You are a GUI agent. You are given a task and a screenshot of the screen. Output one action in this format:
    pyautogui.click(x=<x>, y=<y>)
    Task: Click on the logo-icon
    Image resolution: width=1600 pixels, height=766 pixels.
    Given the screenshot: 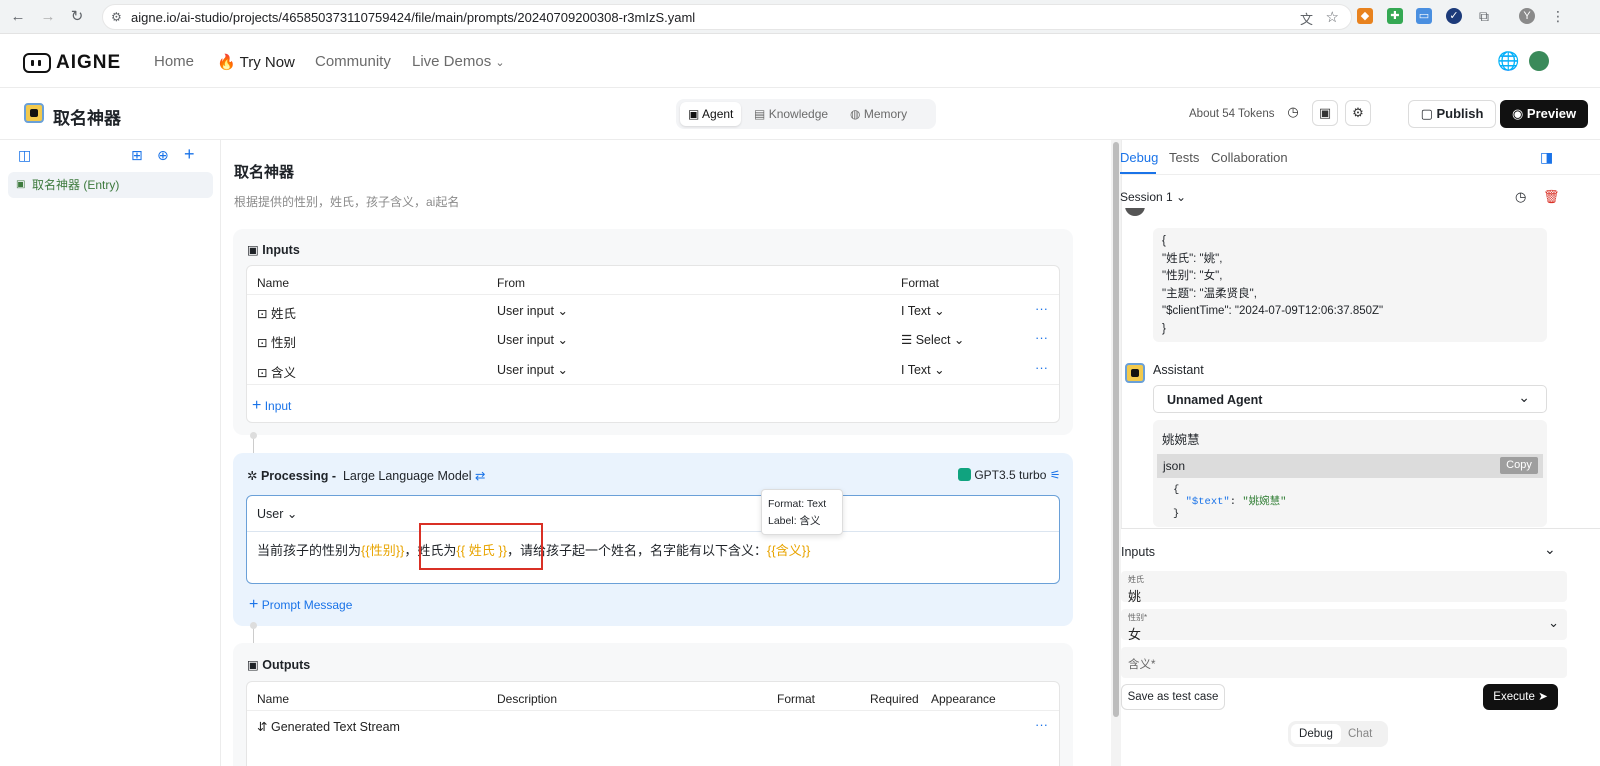 What is the action you would take?
    pyautogui.click(x=37, y=63)
    